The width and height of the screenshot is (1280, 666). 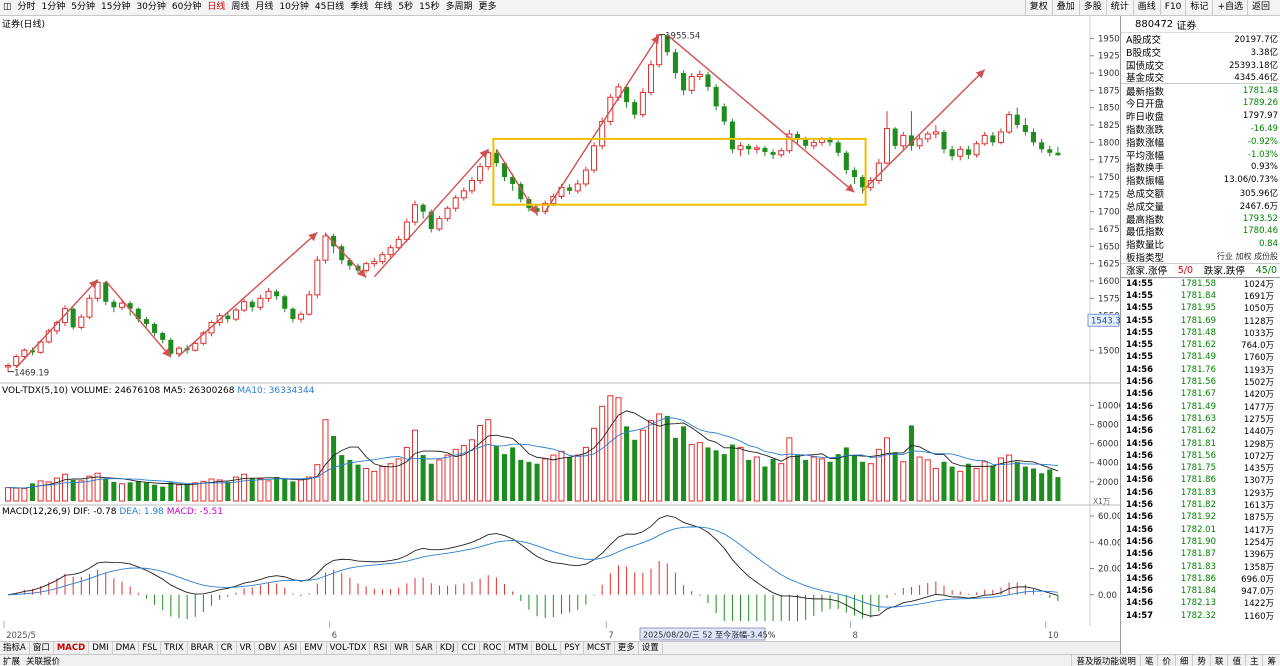 What do you see at coordinates (268, 648) in the screenshot?
I see `indicator-tab: OBV` at bounding box center [268, 648].